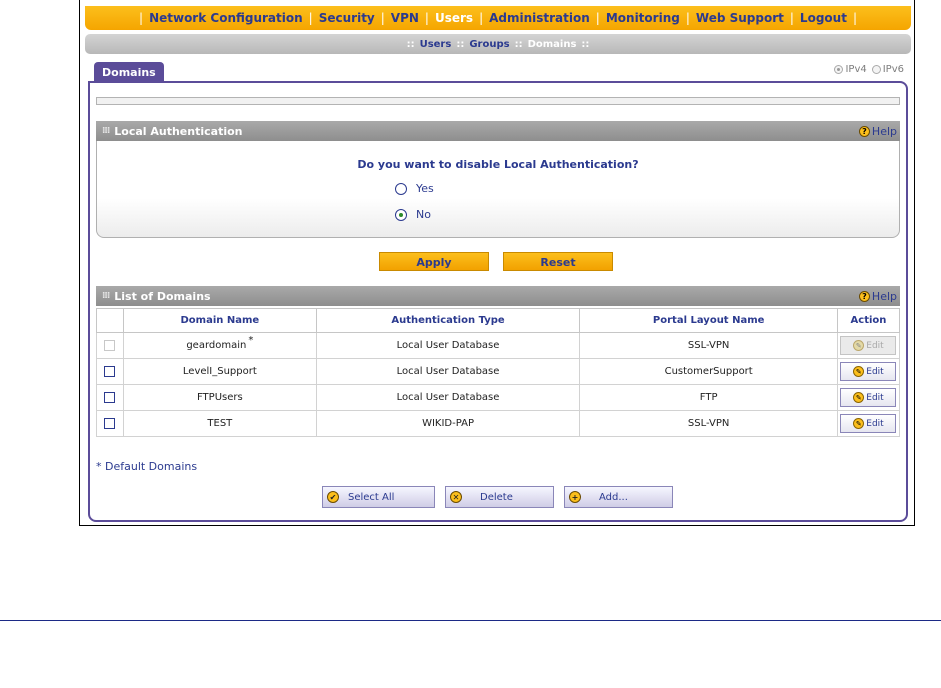 This screenshot has height=688, width=941. I want to click on nav-monitoring: Monitoring, so click(643, 18).